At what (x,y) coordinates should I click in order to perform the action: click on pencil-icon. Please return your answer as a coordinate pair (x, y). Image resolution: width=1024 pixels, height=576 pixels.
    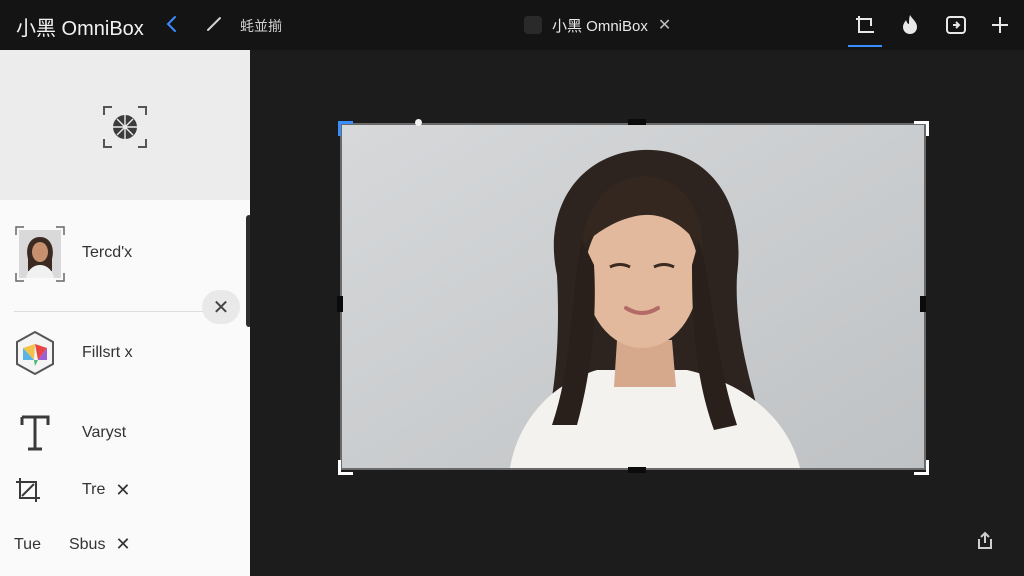
    Looking at the image, I should click on (214, 24).